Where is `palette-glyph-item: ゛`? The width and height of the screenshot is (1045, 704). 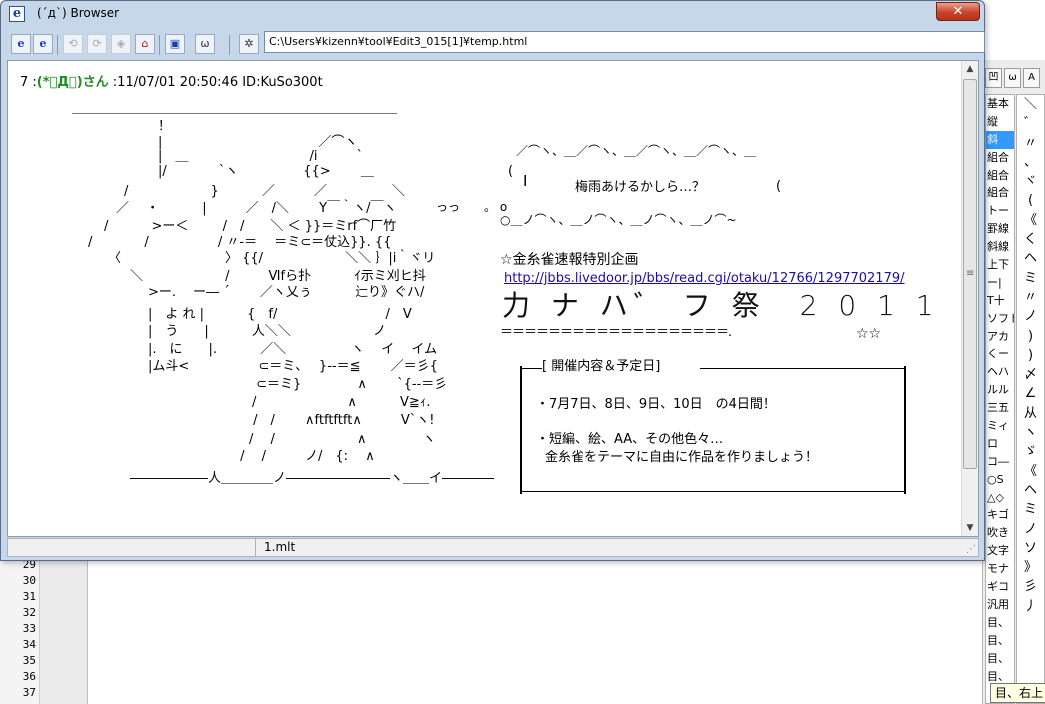
palette-glyph-item: ゛ is located at coordinates (1030, 123).